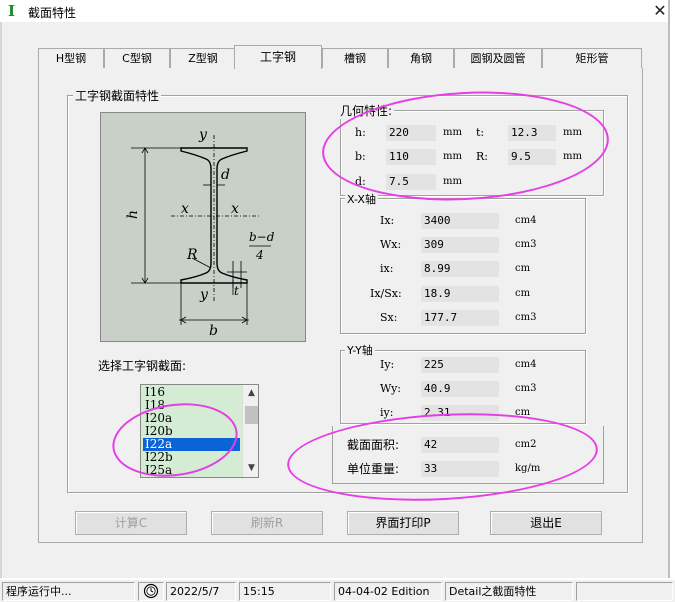 This screenshot has height=602, width=675. I want to click on tab-i-beam: 工字钢, so click(278, 57).